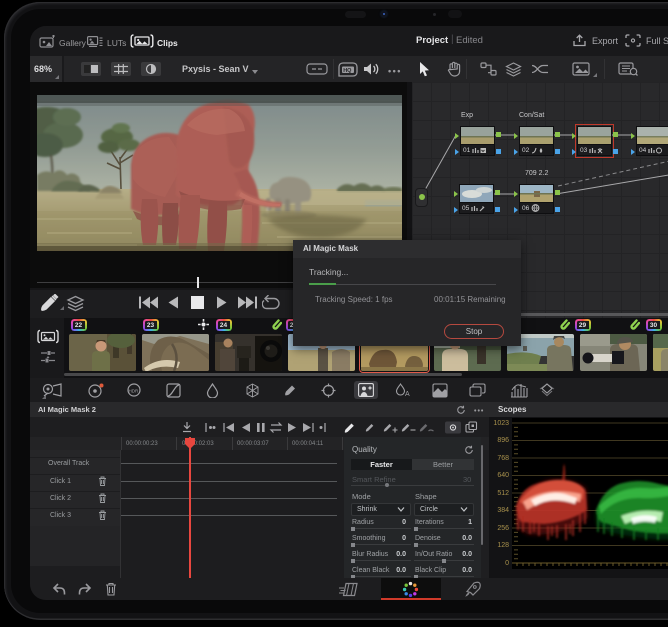  What do you see at coordinates (134, 391) in the screenshot?
I see `svg-text: HDR` at bounding box center [134, 391].